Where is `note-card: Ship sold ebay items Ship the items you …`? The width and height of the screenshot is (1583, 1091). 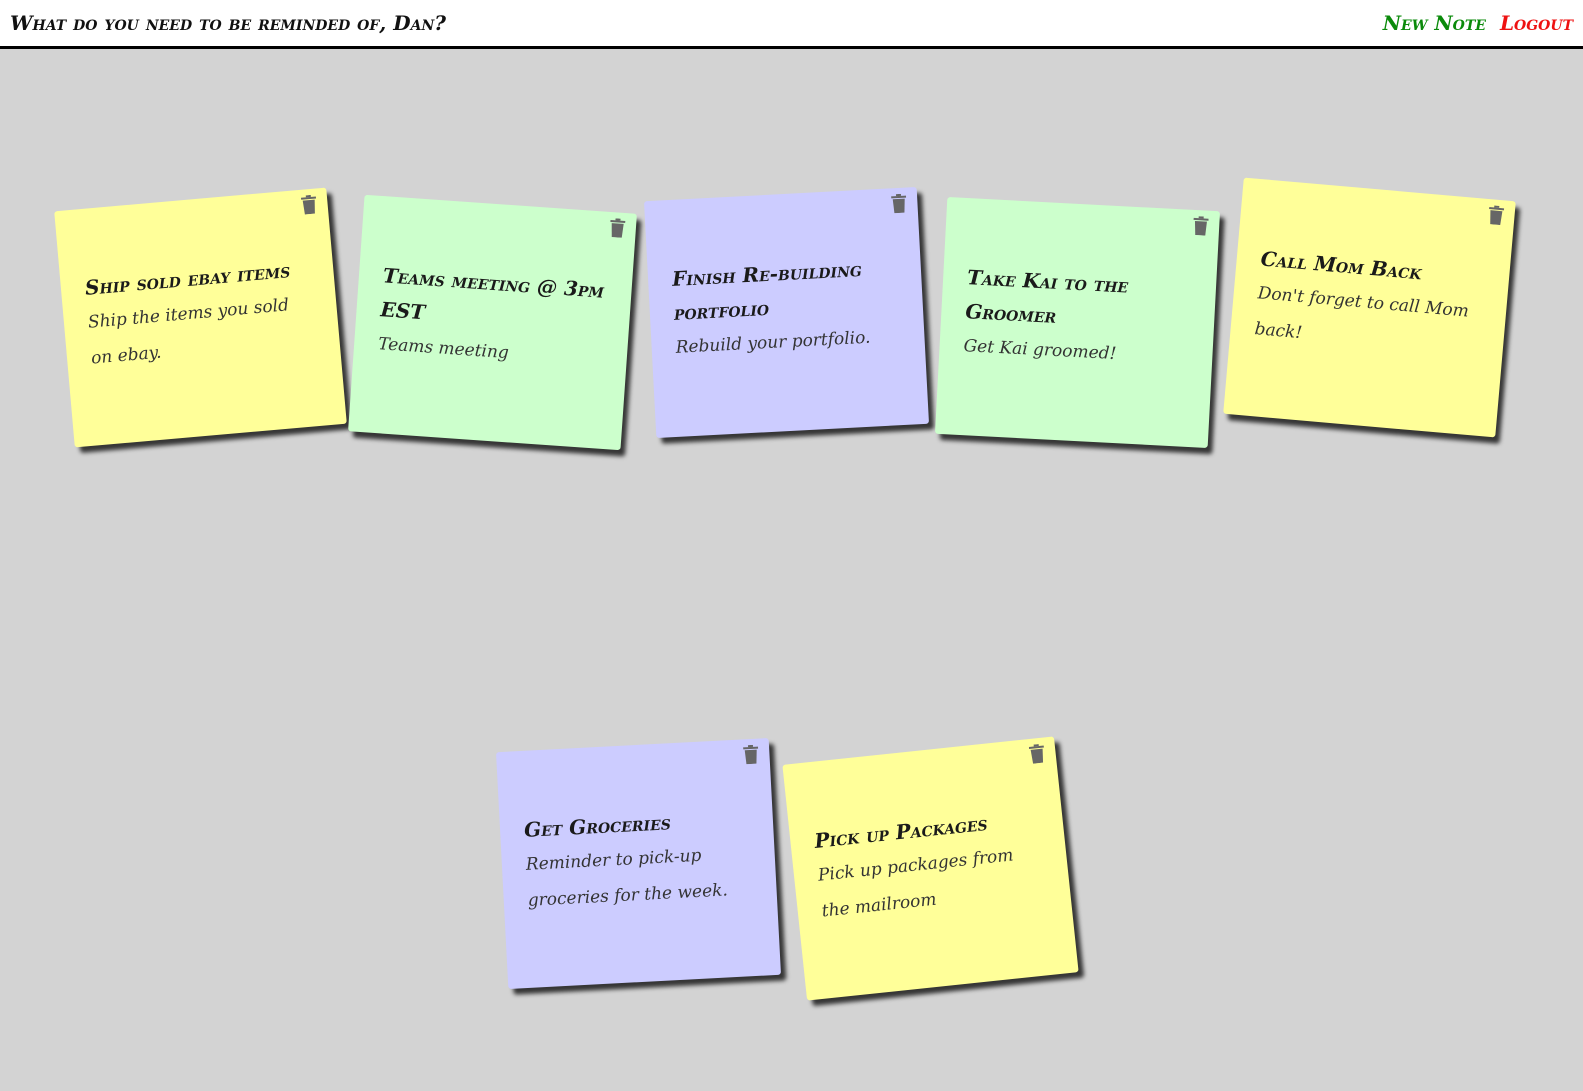 note-card: Ship sold ebay items Ship the items you … is located at coordinates (200, 317).